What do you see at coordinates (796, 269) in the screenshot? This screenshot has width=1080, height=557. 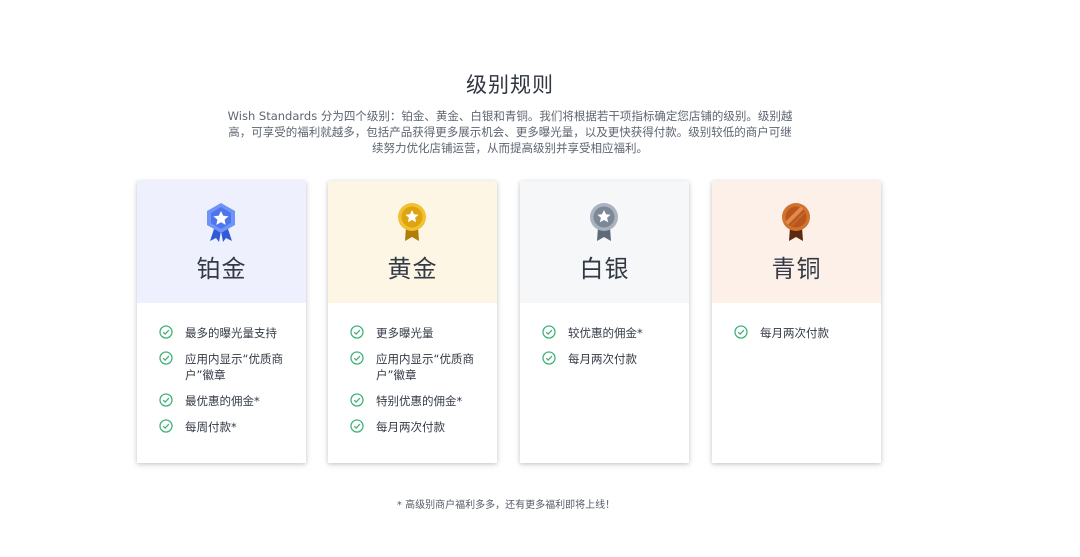 I see `tier-name: 青铜` at bounding box center [796, 269].